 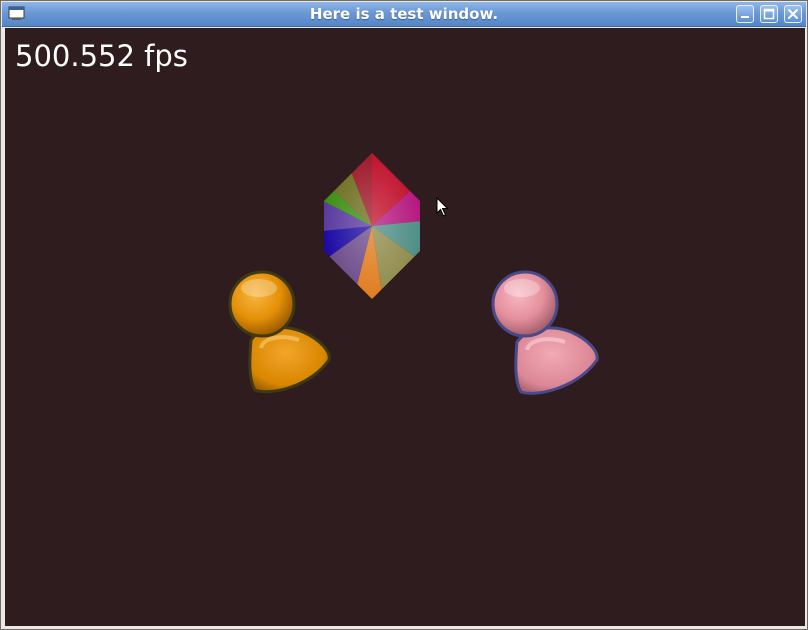 What do you see at coordinates (101, 56) in the screenshot?
I see `fps-counter: 500.552 fps` at bounding box center [101, 56].